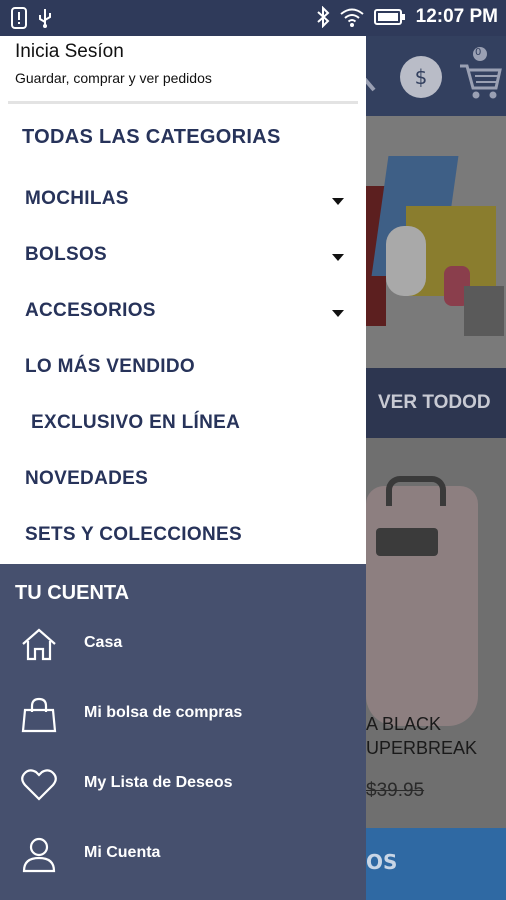 This screenshot has height=900, width=506. What do you see at coordinates (19, 18) in the screenshot?
I see `alert-icon` at bounding box center [19, 18].